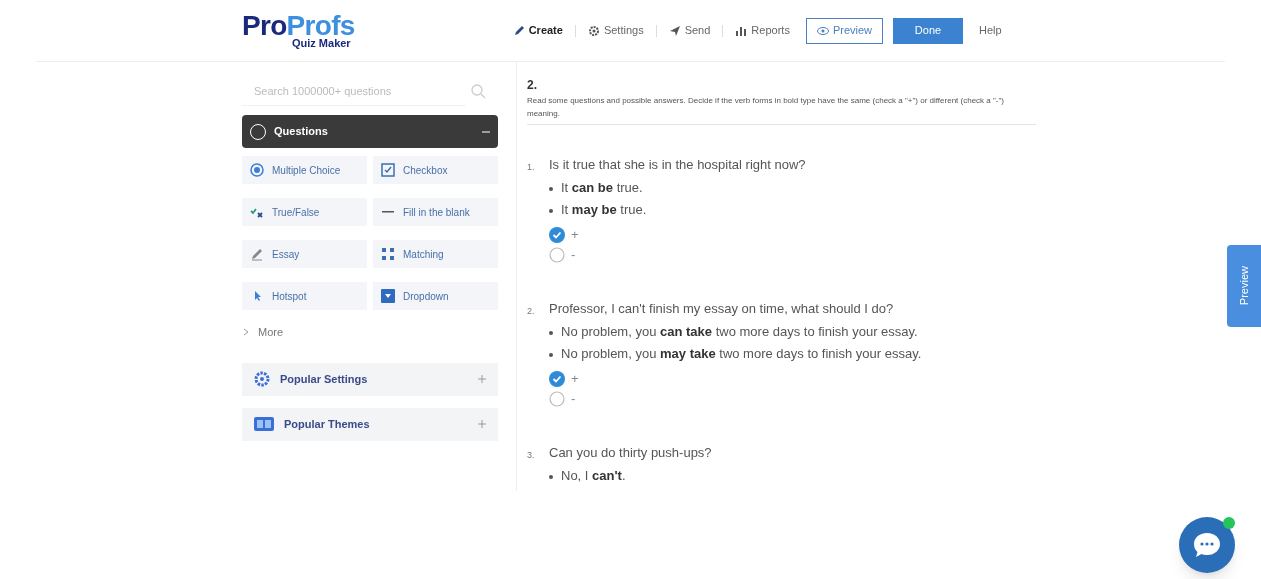 The width and height of the screenshot is (1261, 579). What do you see at coordinates (1207, 545) in the screenshot?
I see `chat-button` at bounding box center [1207, 545].